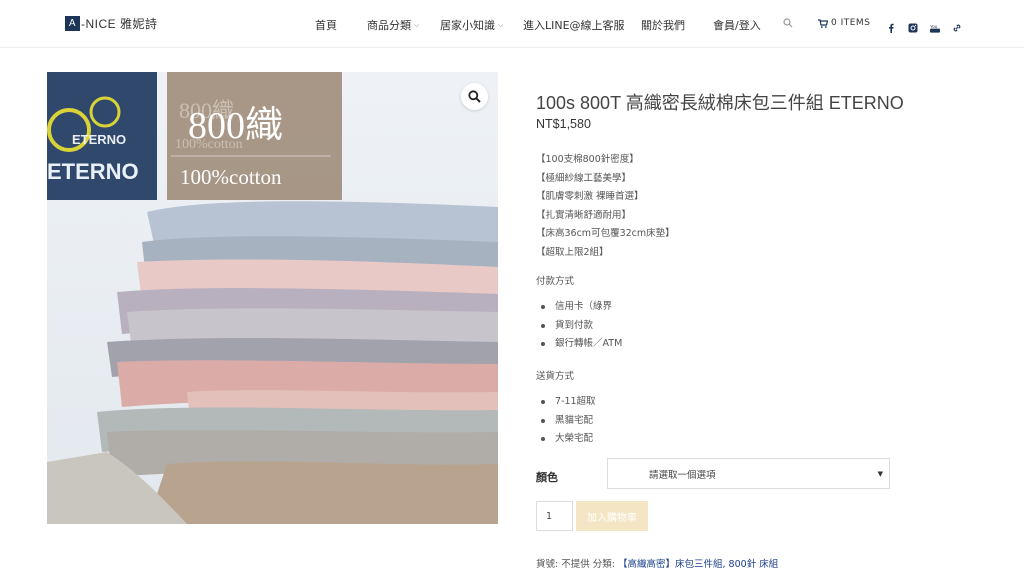 The image size is (1024, 576). Describe the element at coordinates (891, 25) in the screenshot. I see `facebook-icon` at that location.